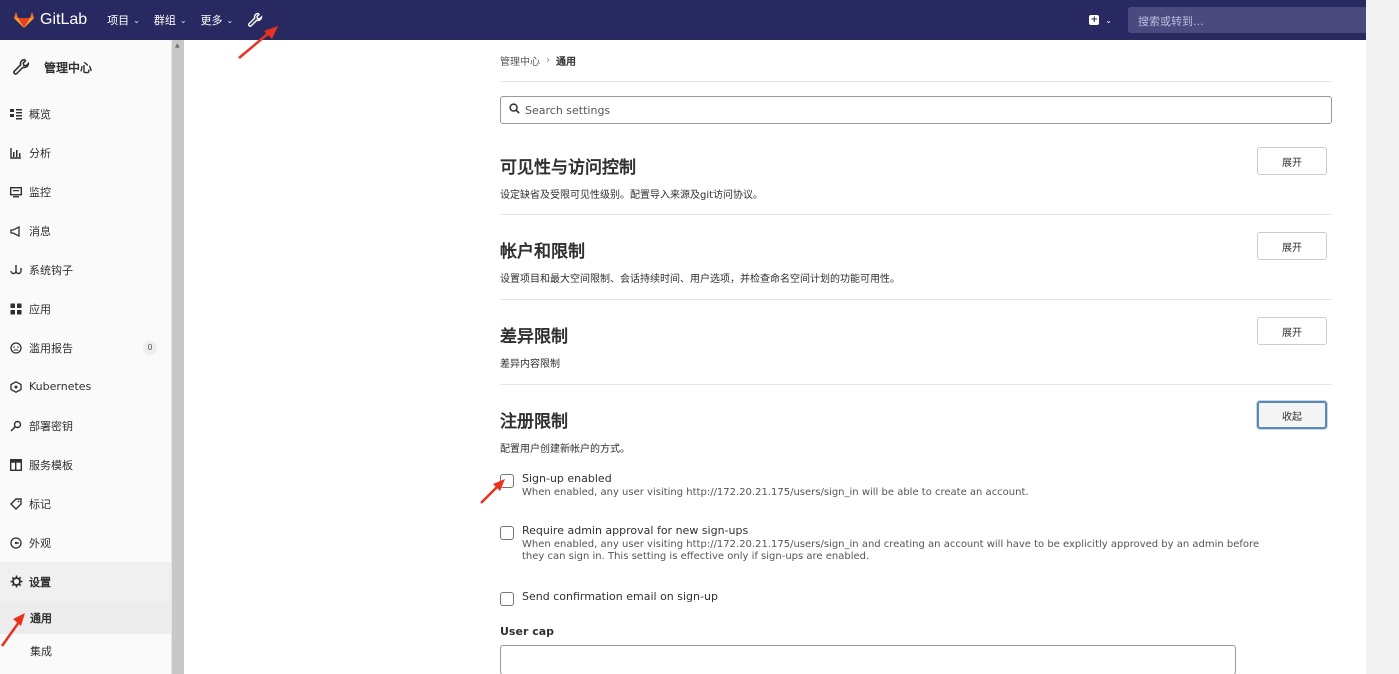 Image resolution: width=1399 pixels, height=674 pixels. I want to click on sidebar-item-system-hooks: 系统钩子, so click(85, 269).